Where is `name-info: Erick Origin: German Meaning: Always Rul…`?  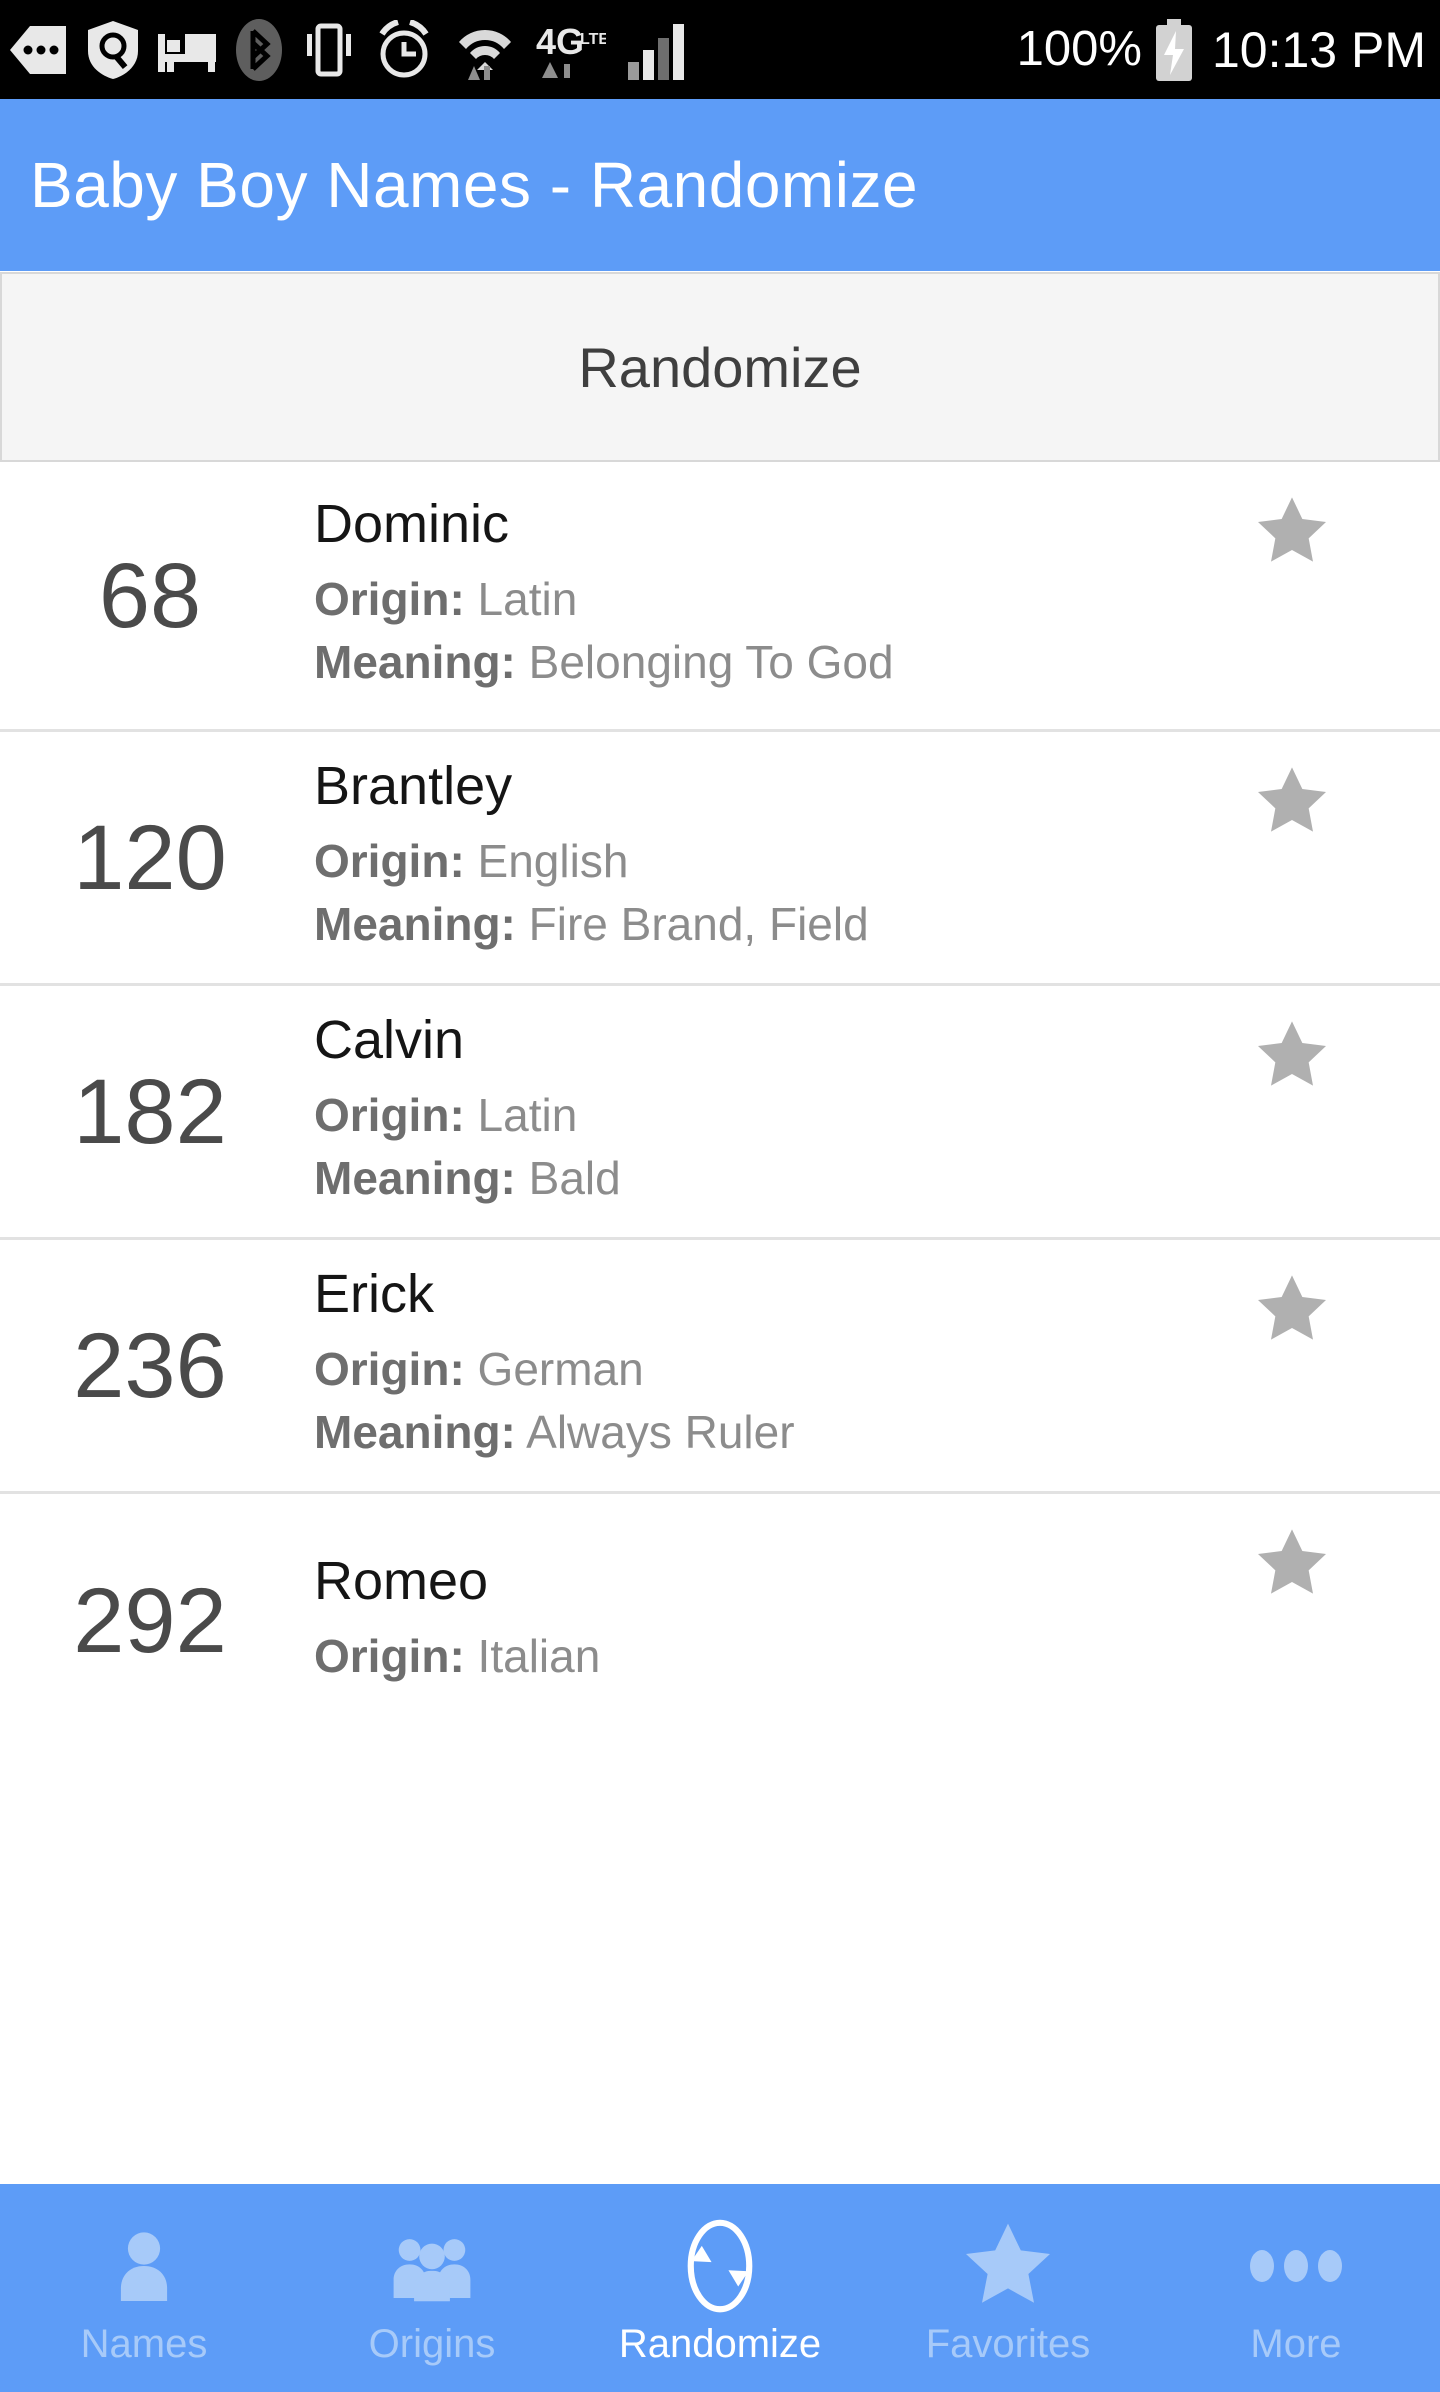
name-info: Erick Origin: German Meaning: Always Rul… is located at coordinates (775, 1363).